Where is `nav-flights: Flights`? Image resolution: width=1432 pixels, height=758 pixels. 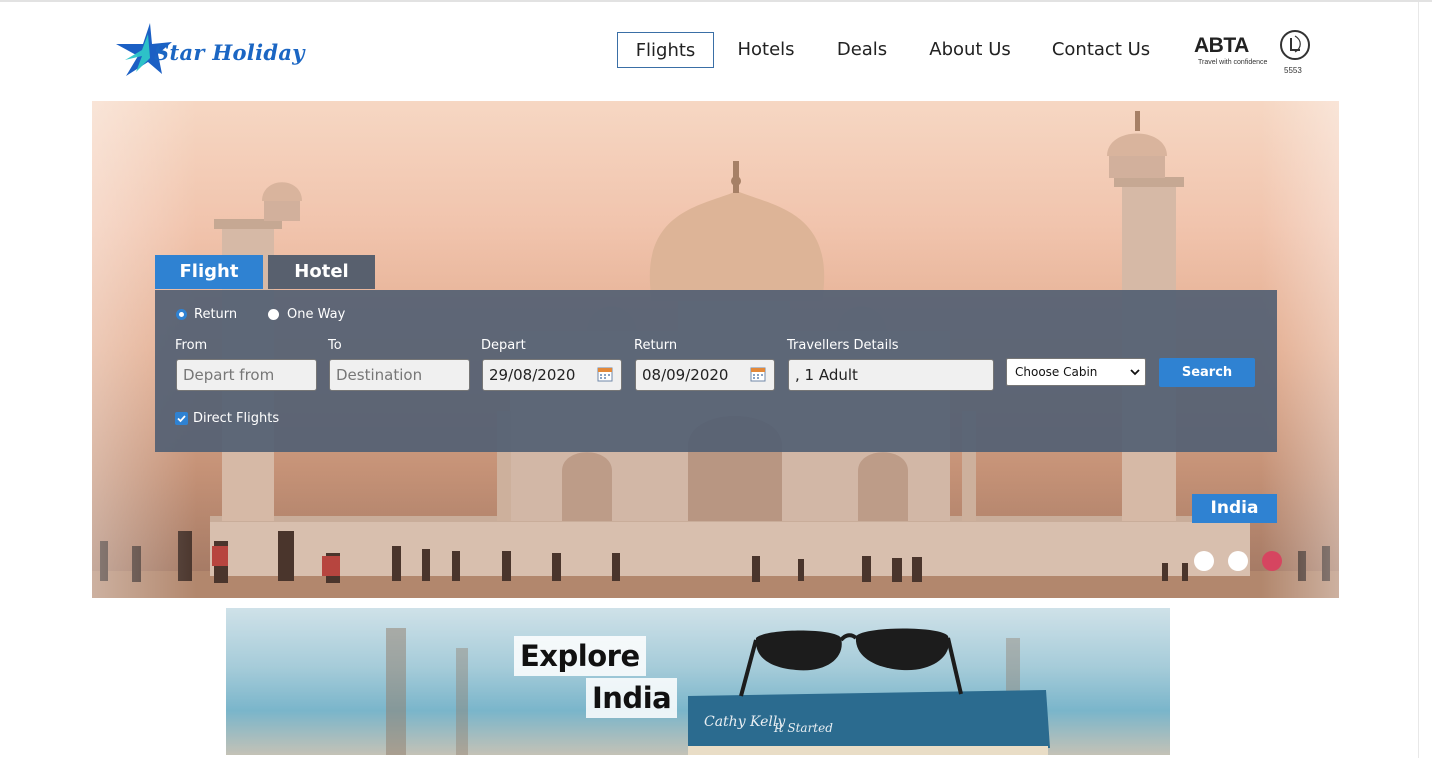 nav-flights: Flights is located at coordinates (665, 50).